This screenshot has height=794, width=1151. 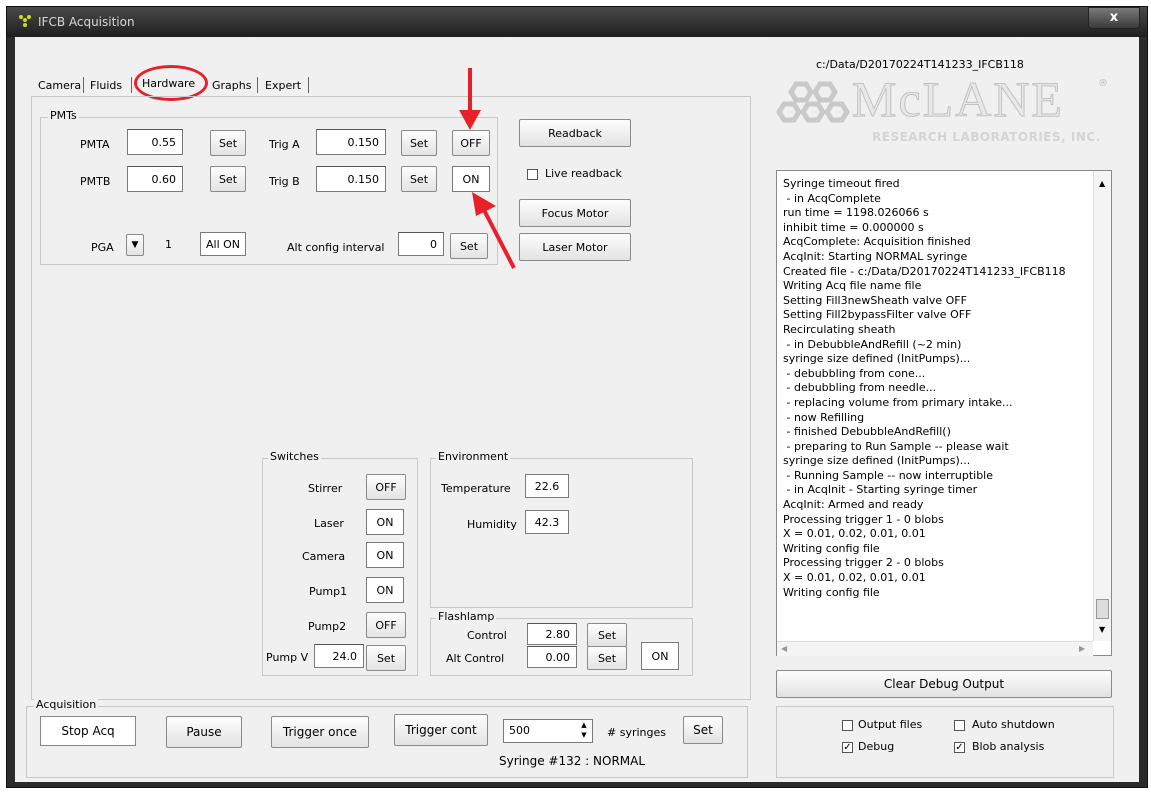 I want to click on debug-log-line: - Running Sample -- now interruptible, so click(x=888, y=475).